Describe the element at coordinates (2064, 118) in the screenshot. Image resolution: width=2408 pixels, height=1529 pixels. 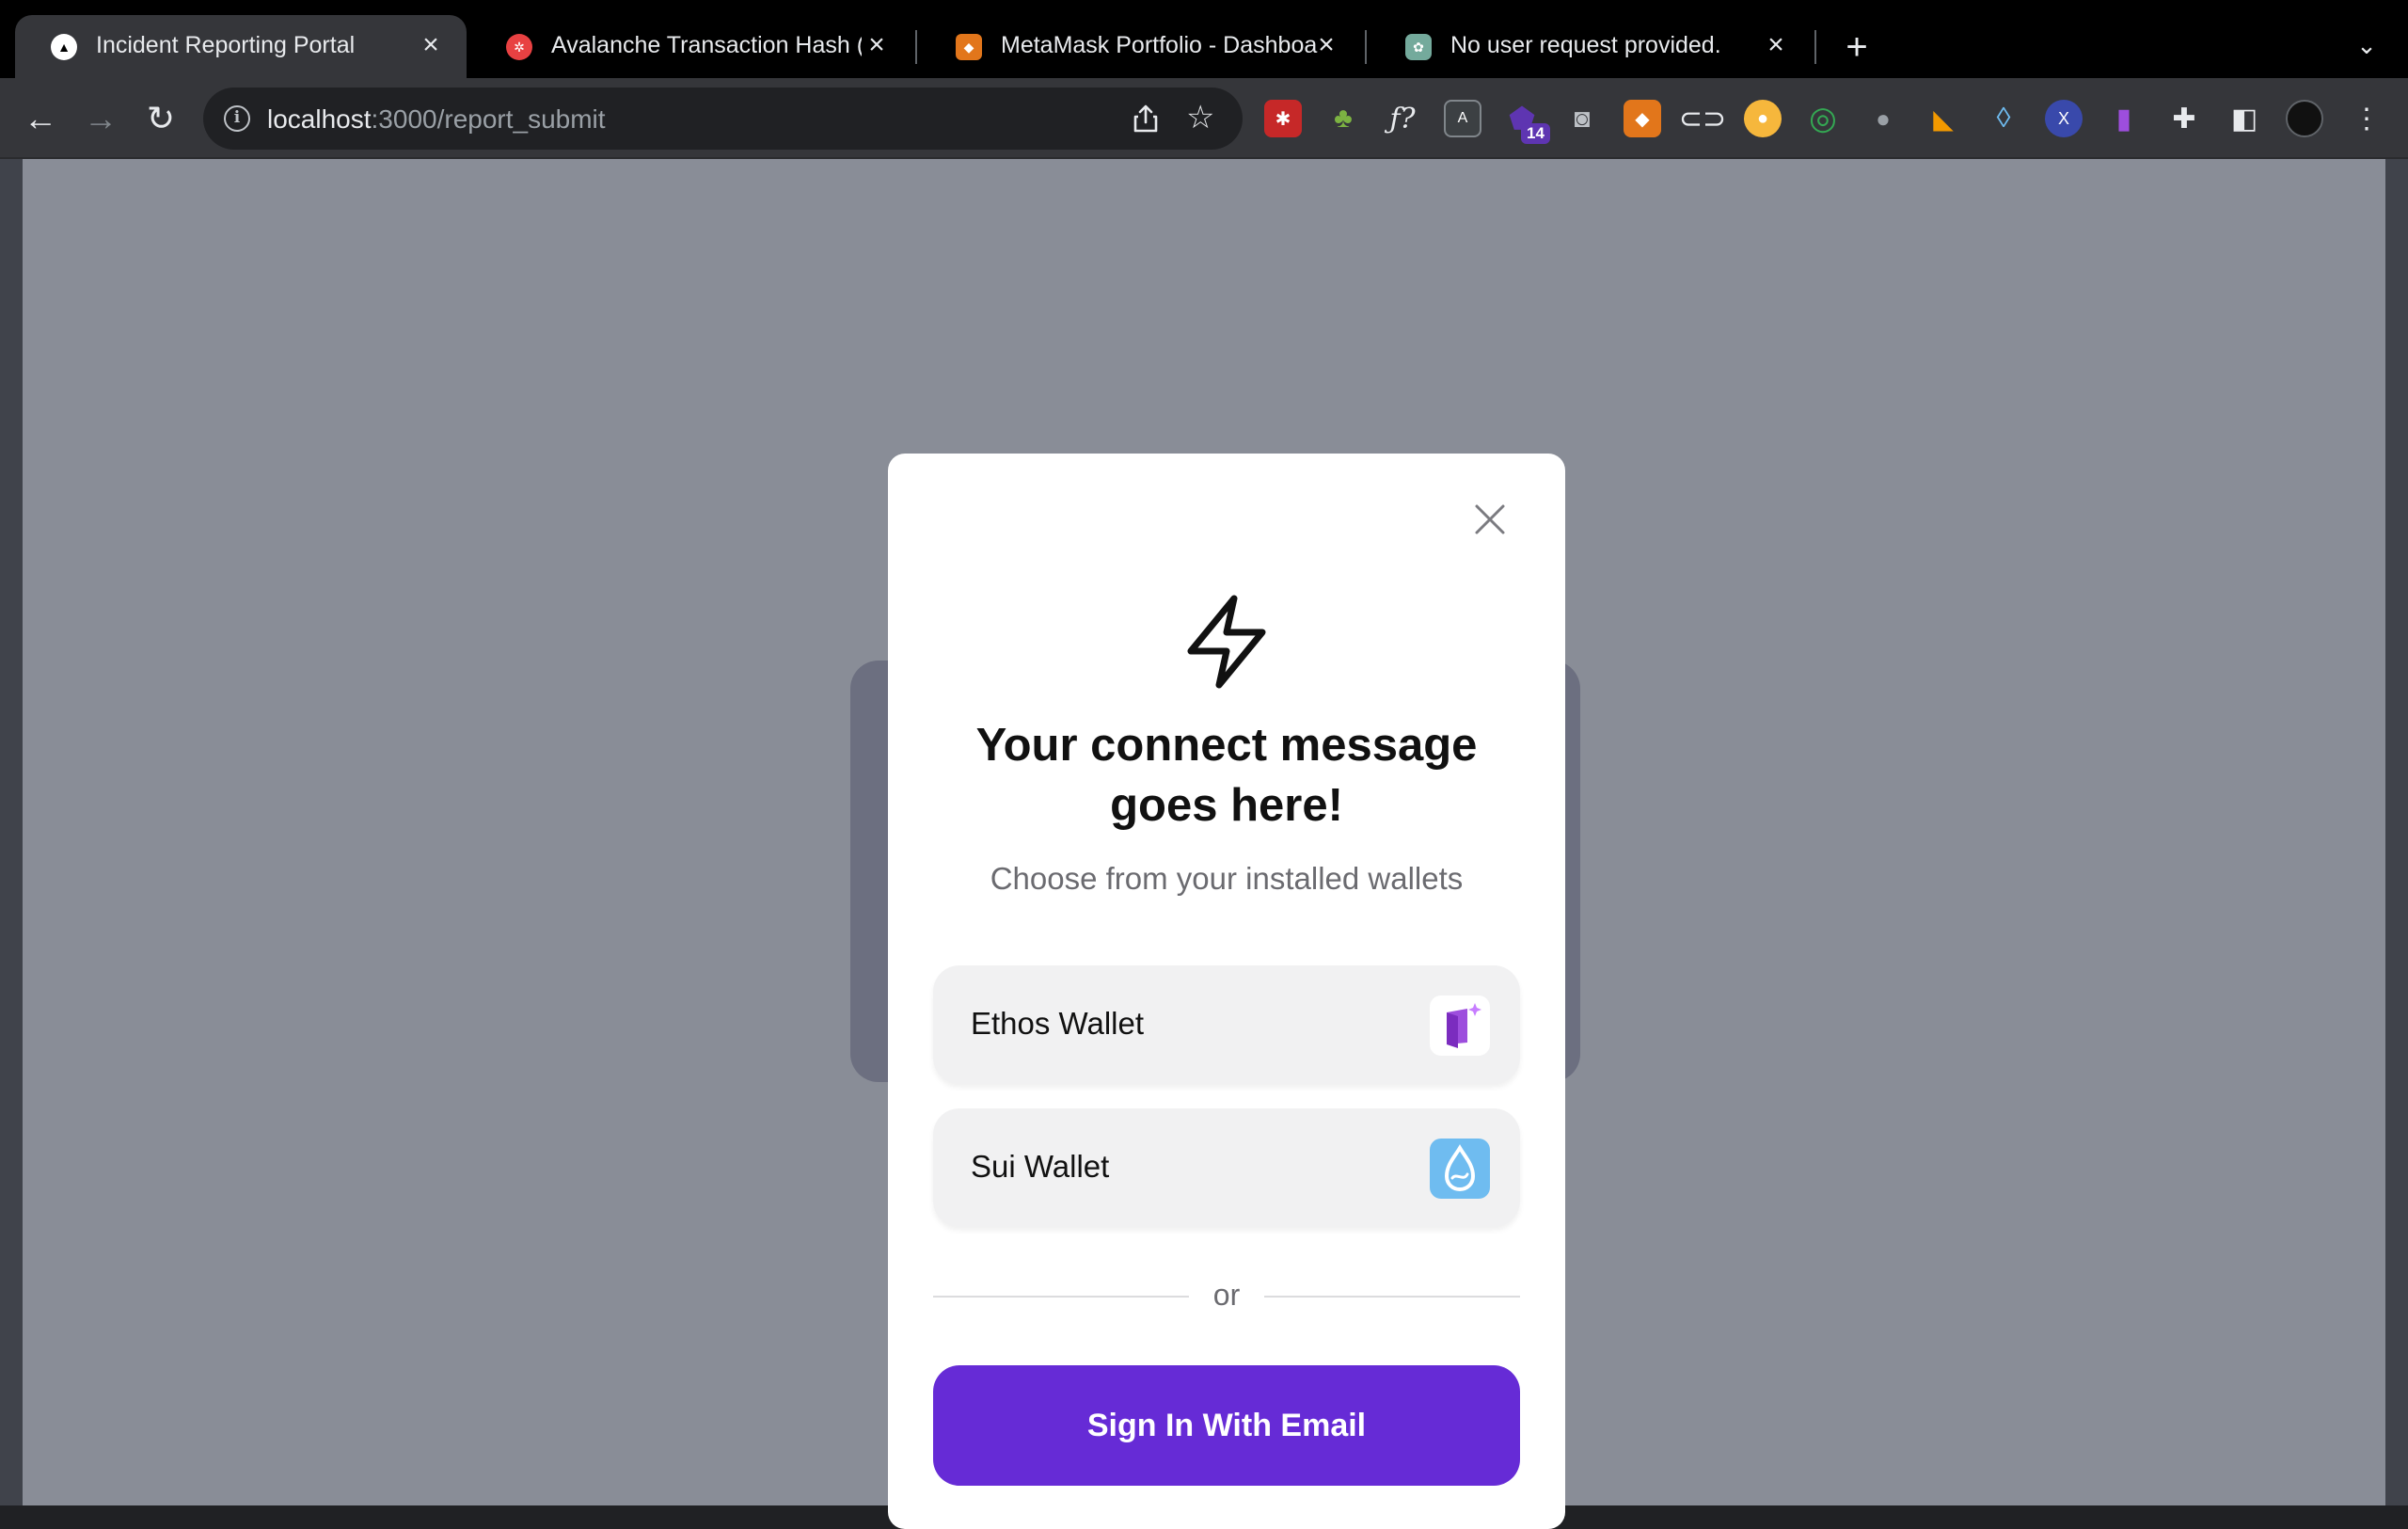
I see `extension-x-icon: X` at that location.